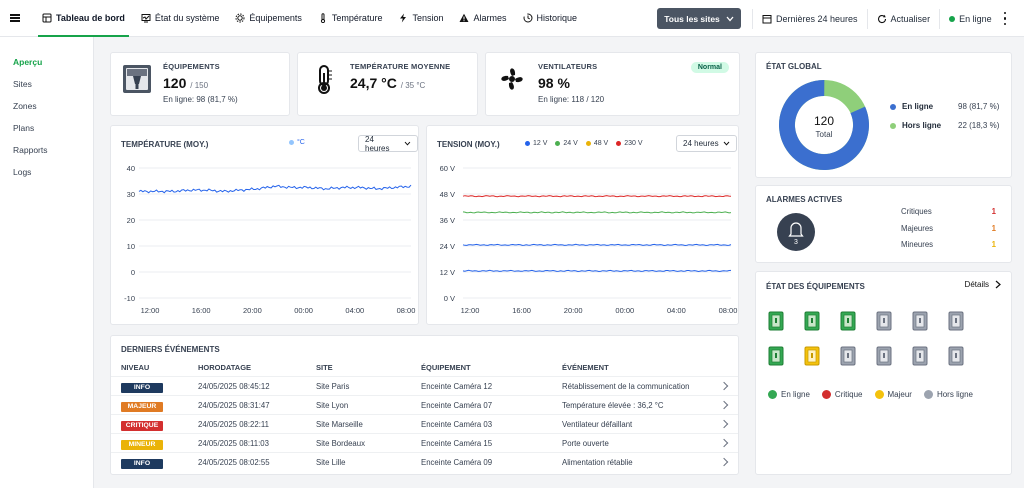 The image size is (1024, 488). I want to click on global-donut-chart: 120 Total, so click(824, 125).